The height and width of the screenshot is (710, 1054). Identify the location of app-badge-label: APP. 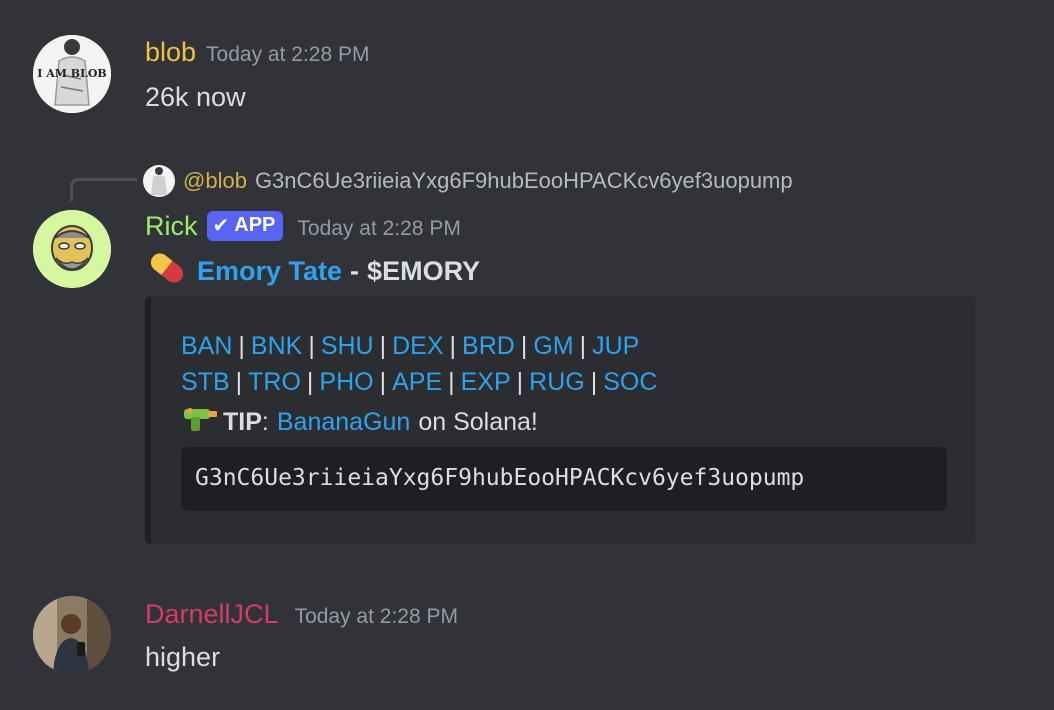
(255, 225).